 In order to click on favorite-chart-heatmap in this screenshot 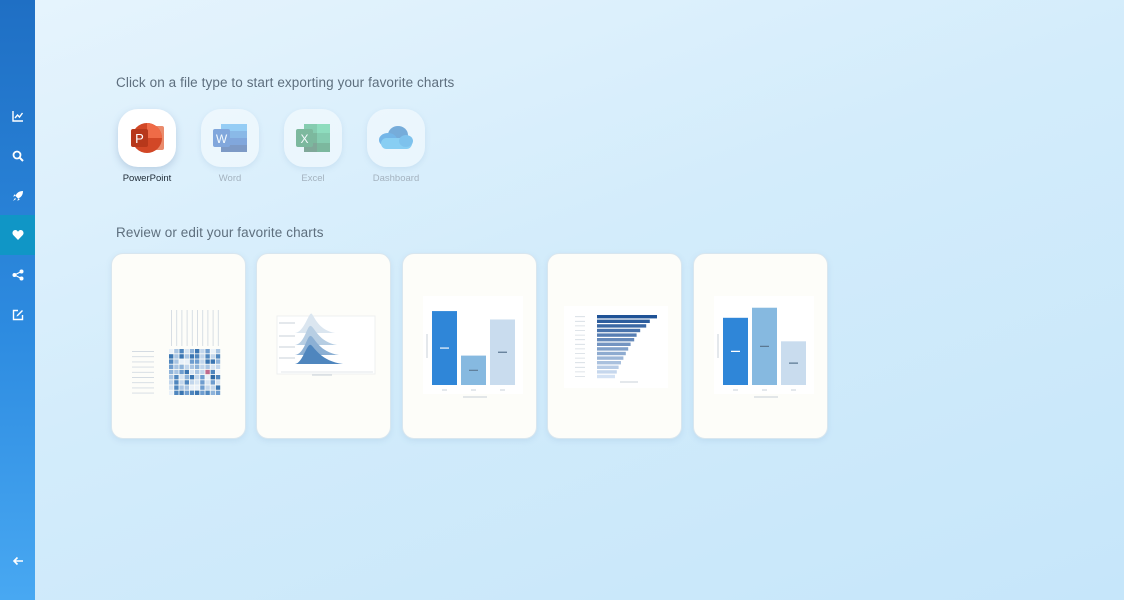, I will do `click(178, 346)`.